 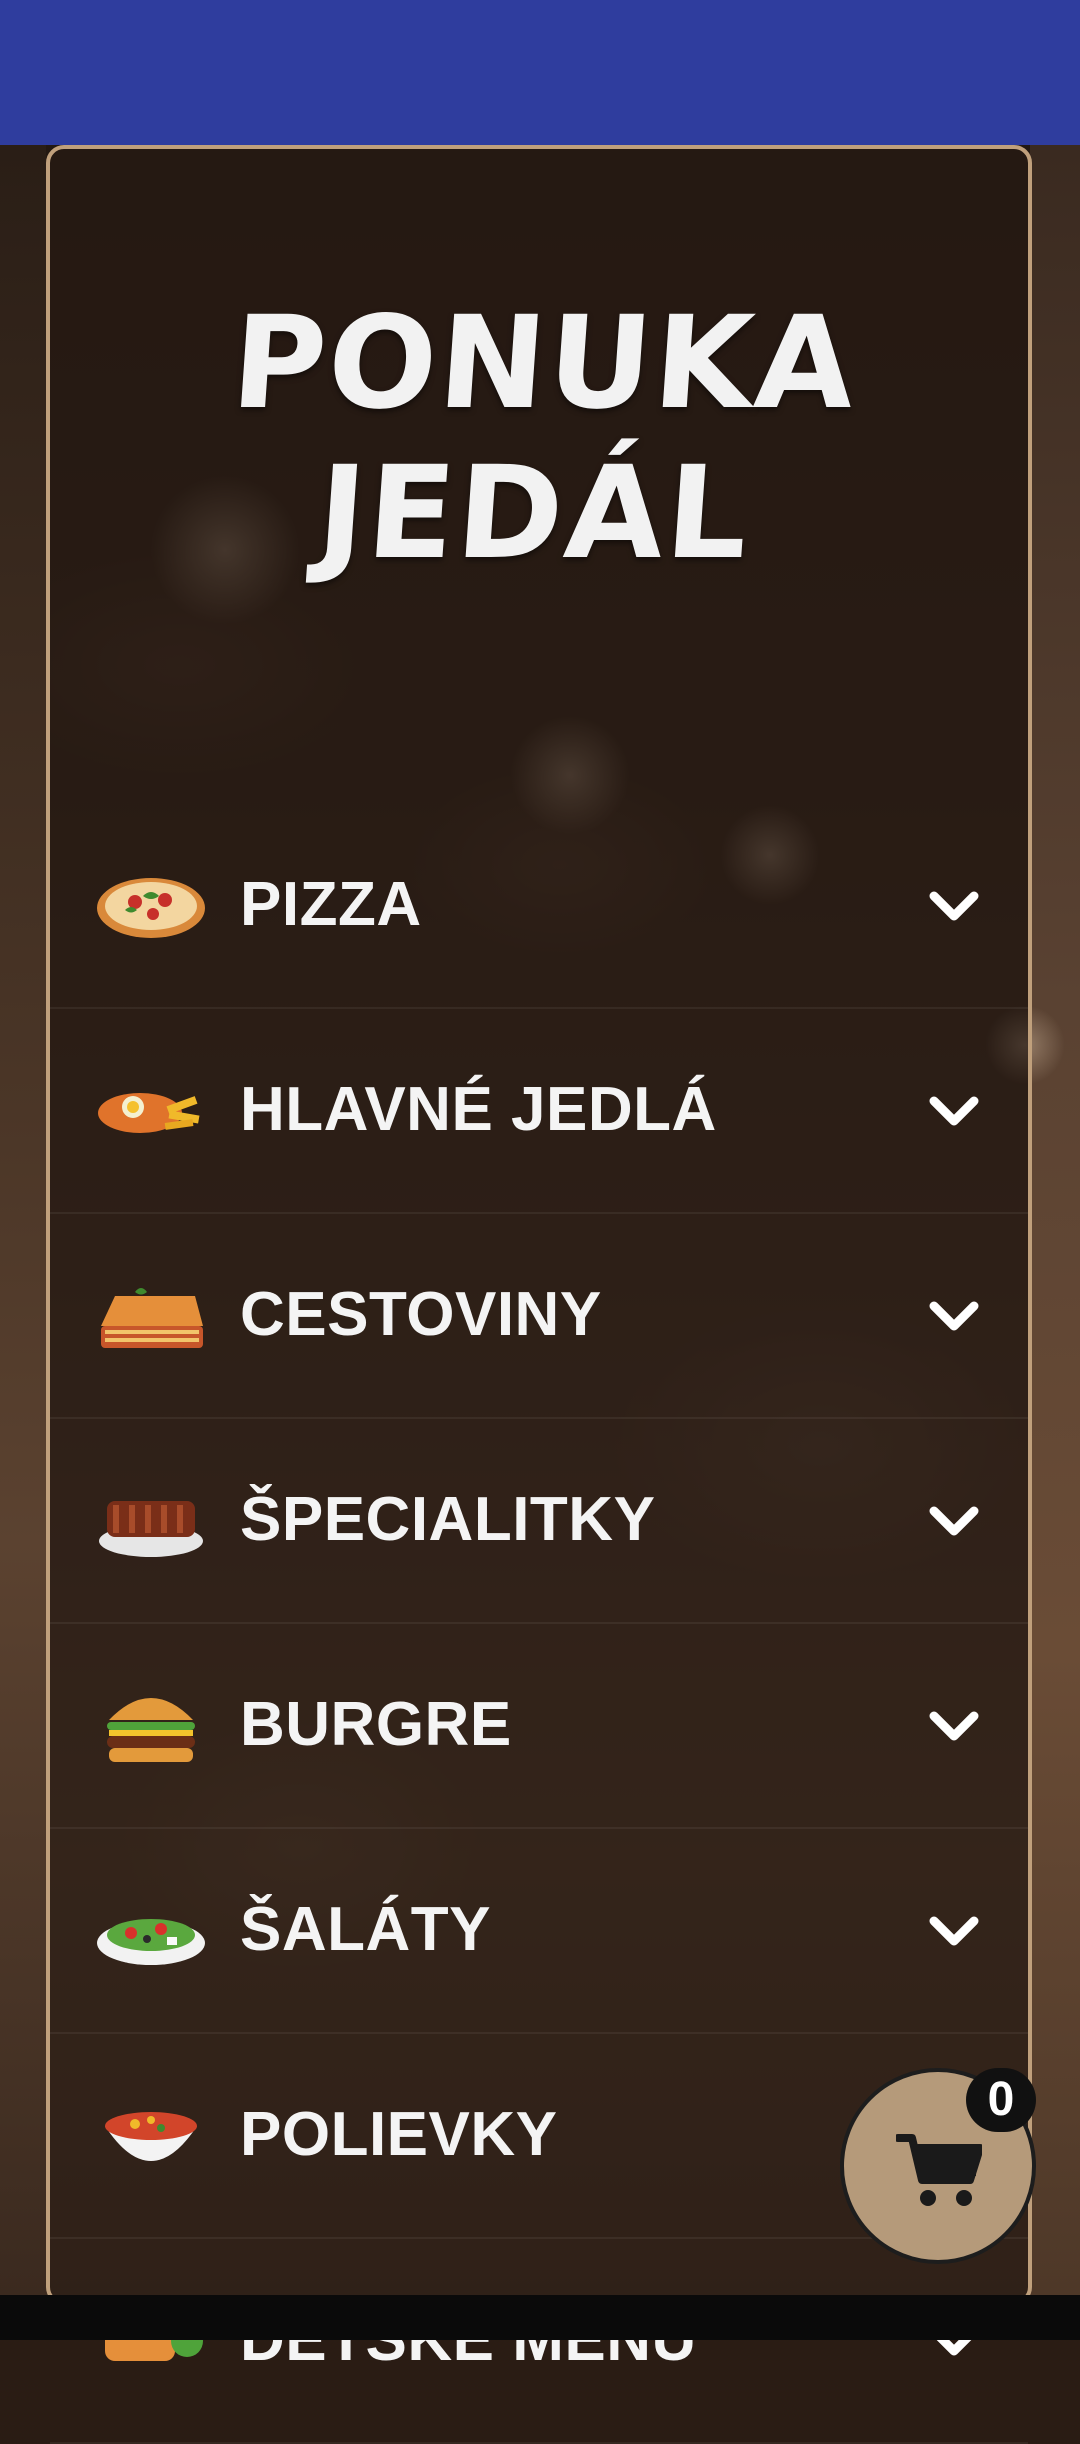 I want to click on category-item-kids-menu: DETSKÉ MENU, so click(x=539, y=2341).